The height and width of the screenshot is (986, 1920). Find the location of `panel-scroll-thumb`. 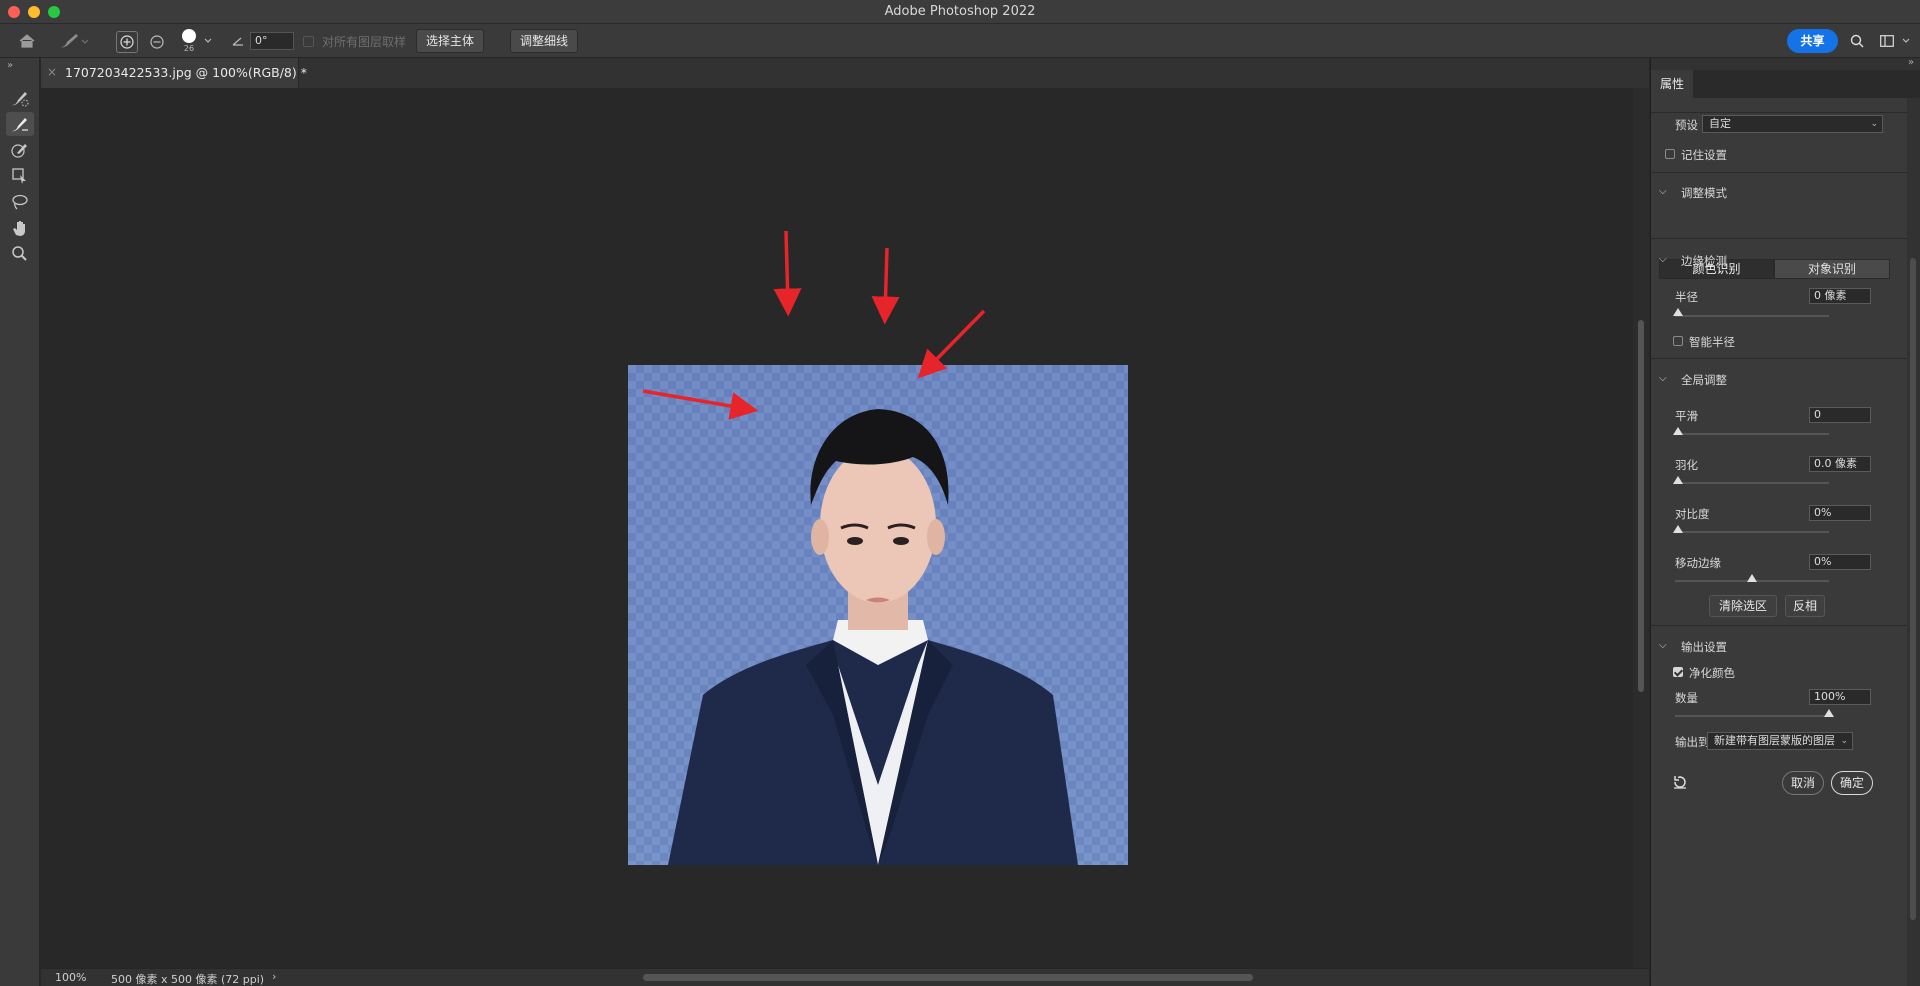

panel-scroll-thumb is located at coordinates (1913, 589).